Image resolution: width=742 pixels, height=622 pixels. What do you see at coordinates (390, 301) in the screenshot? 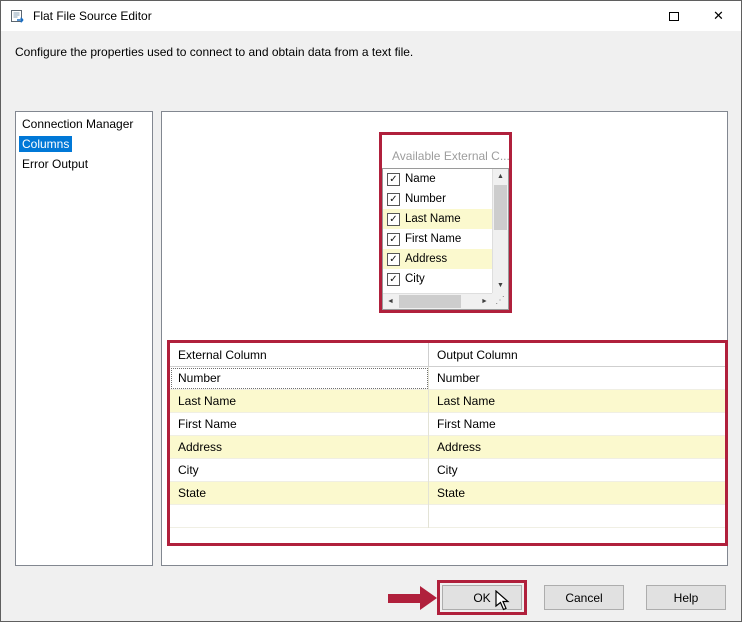
I see `scroll-left-icon: ◄` at bounding box center [390, 301].